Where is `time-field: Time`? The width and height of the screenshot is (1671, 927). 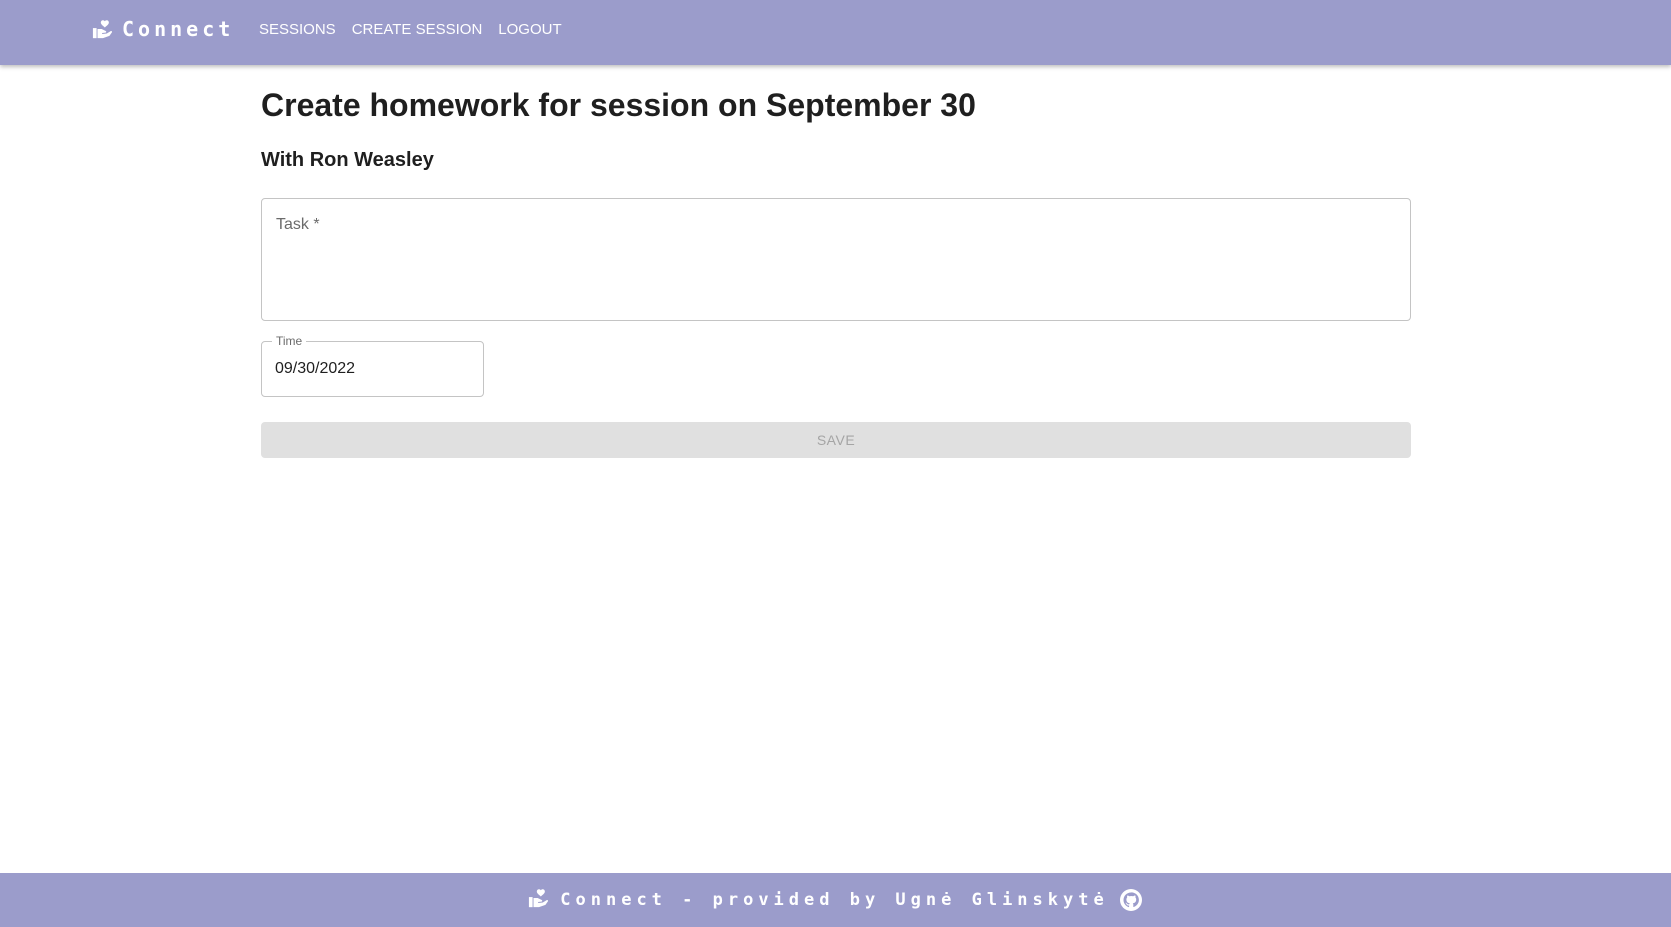 time-field: Time is located at coordinates (372, 365).